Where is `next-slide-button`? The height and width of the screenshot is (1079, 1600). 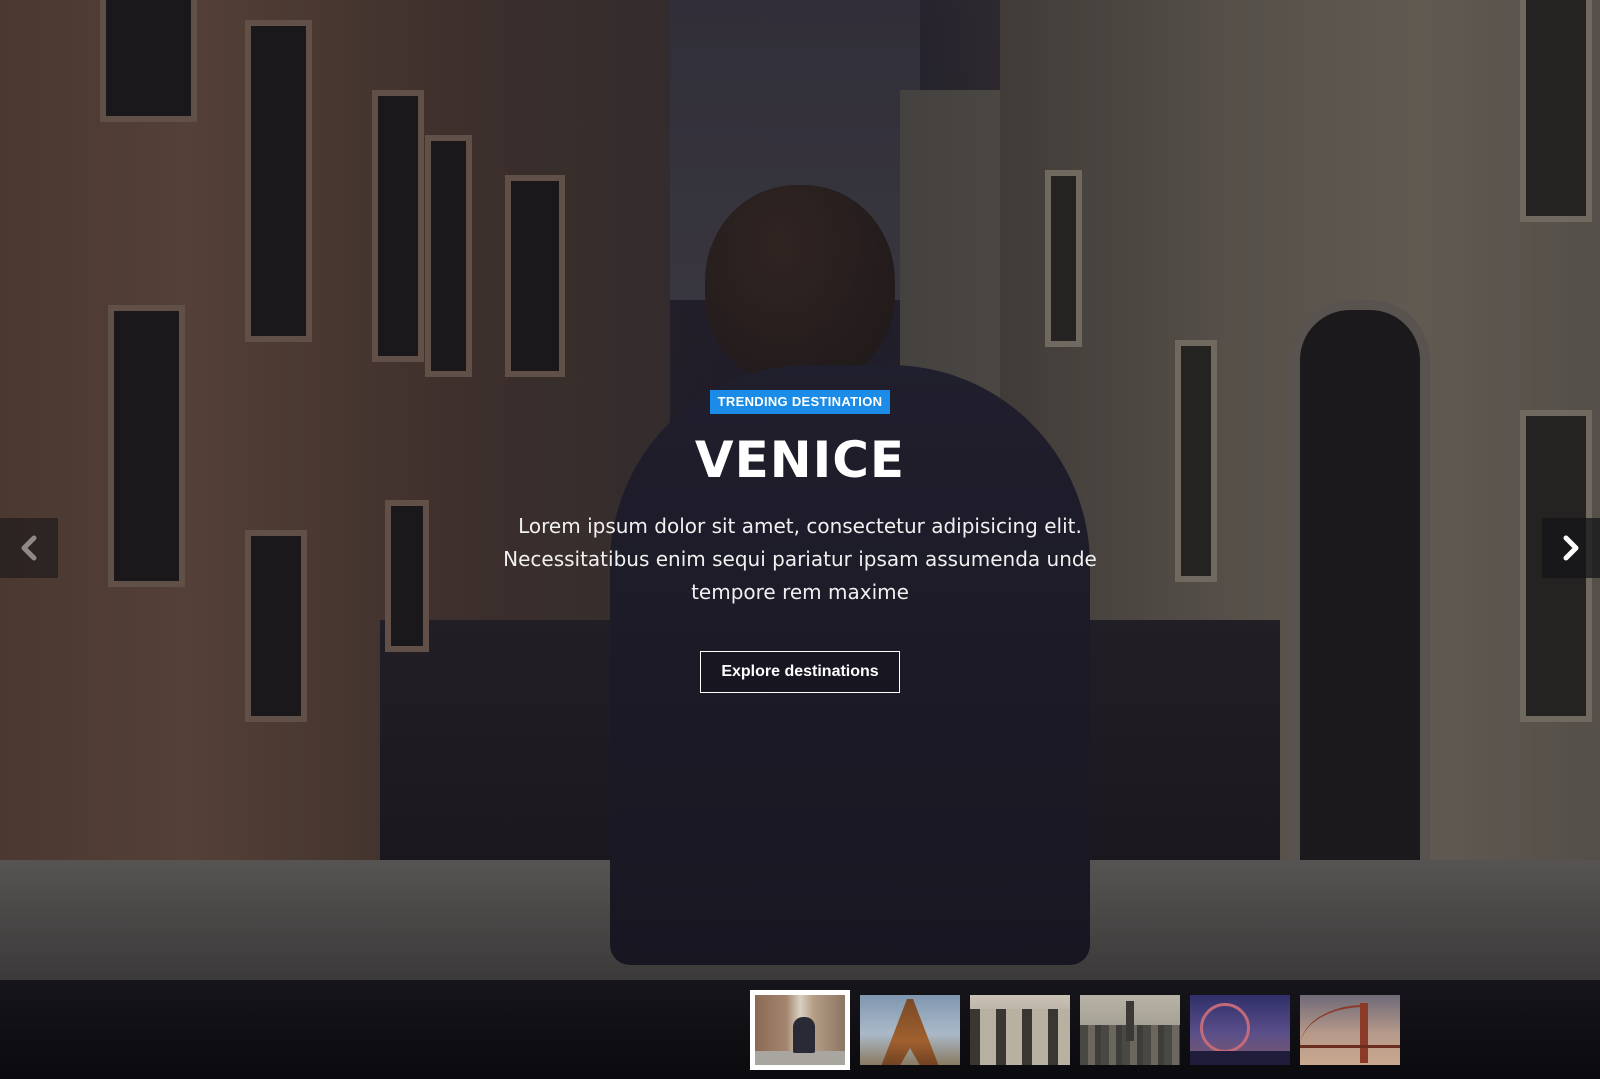
next-slide-button is located at coordinates (1571, 548).